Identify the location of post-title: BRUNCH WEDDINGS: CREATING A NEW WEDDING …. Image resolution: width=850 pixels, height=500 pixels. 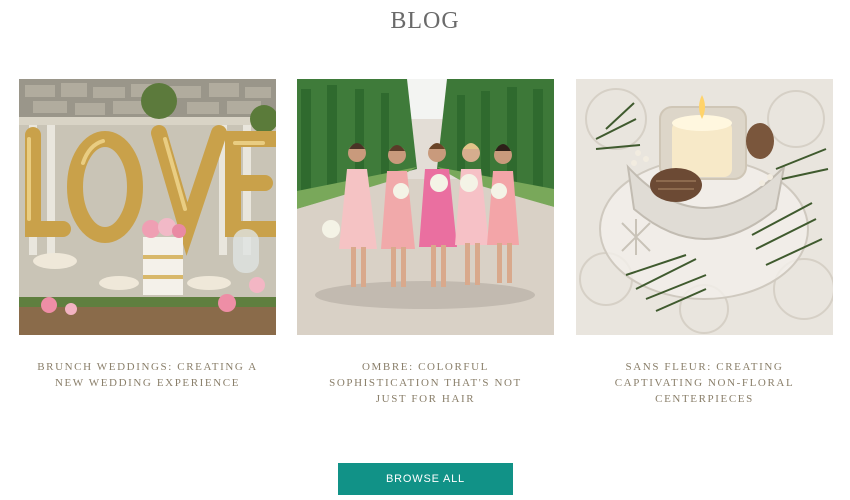
(147, 375).